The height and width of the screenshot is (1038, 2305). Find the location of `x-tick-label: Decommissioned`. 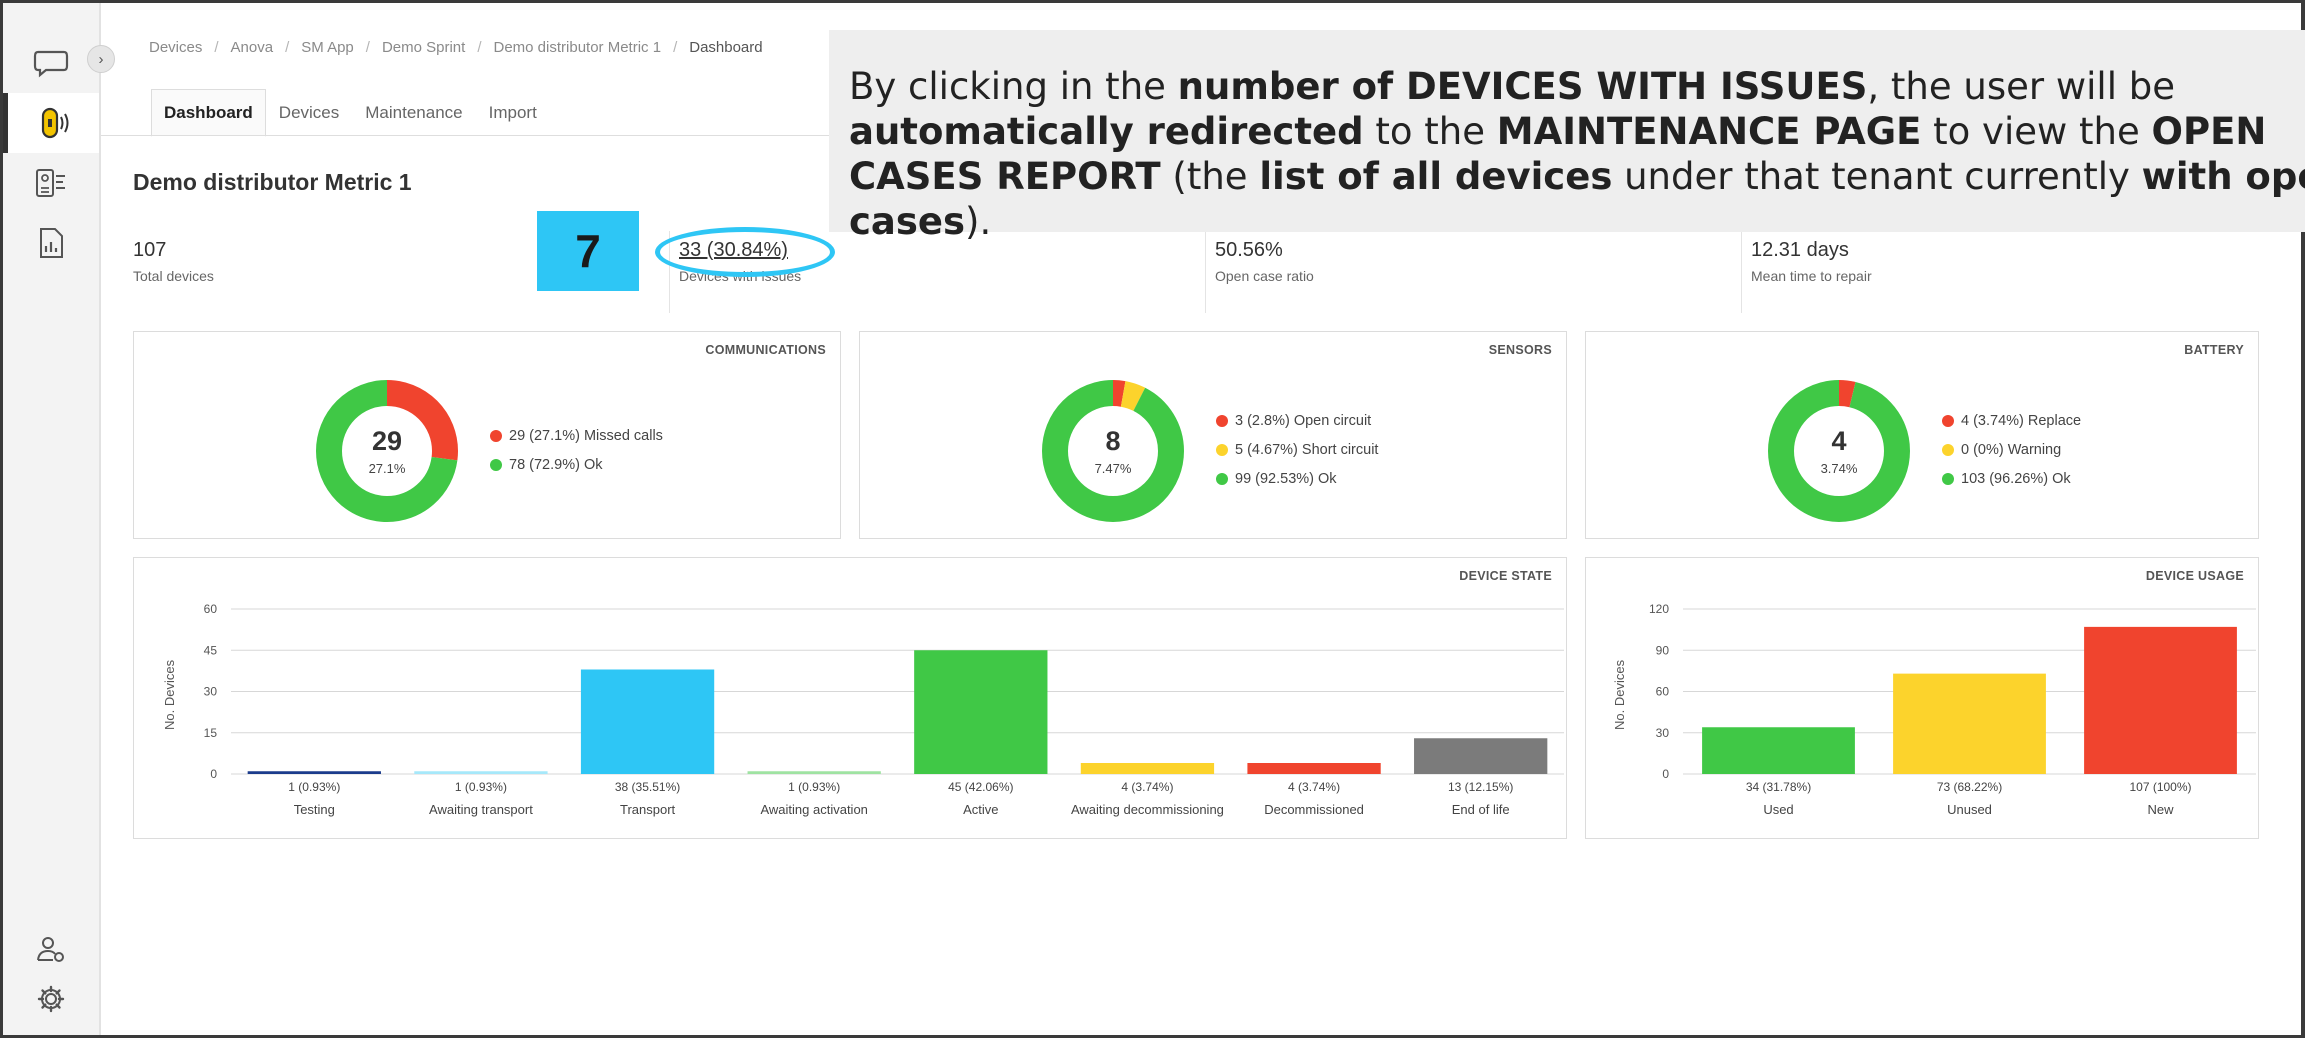

x-tick-label: Decommissioned is located at coordinates (1314, 809).